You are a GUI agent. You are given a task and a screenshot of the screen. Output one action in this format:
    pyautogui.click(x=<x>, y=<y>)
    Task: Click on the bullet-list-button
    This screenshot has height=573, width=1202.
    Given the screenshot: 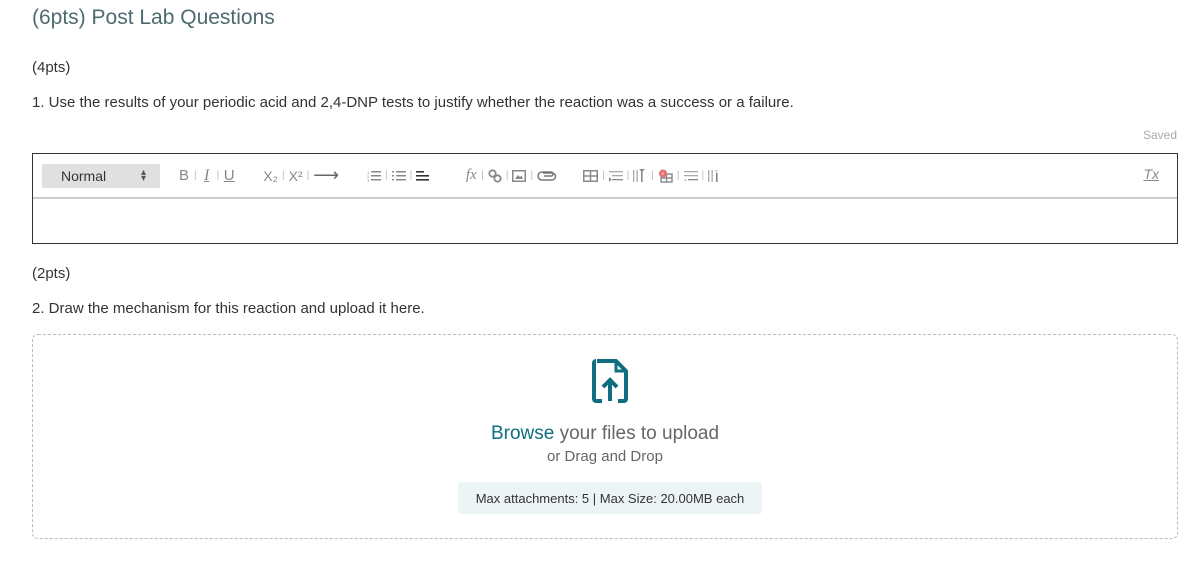 What is the action you would take?
    pyautogui.click(x=398, y=176)
    